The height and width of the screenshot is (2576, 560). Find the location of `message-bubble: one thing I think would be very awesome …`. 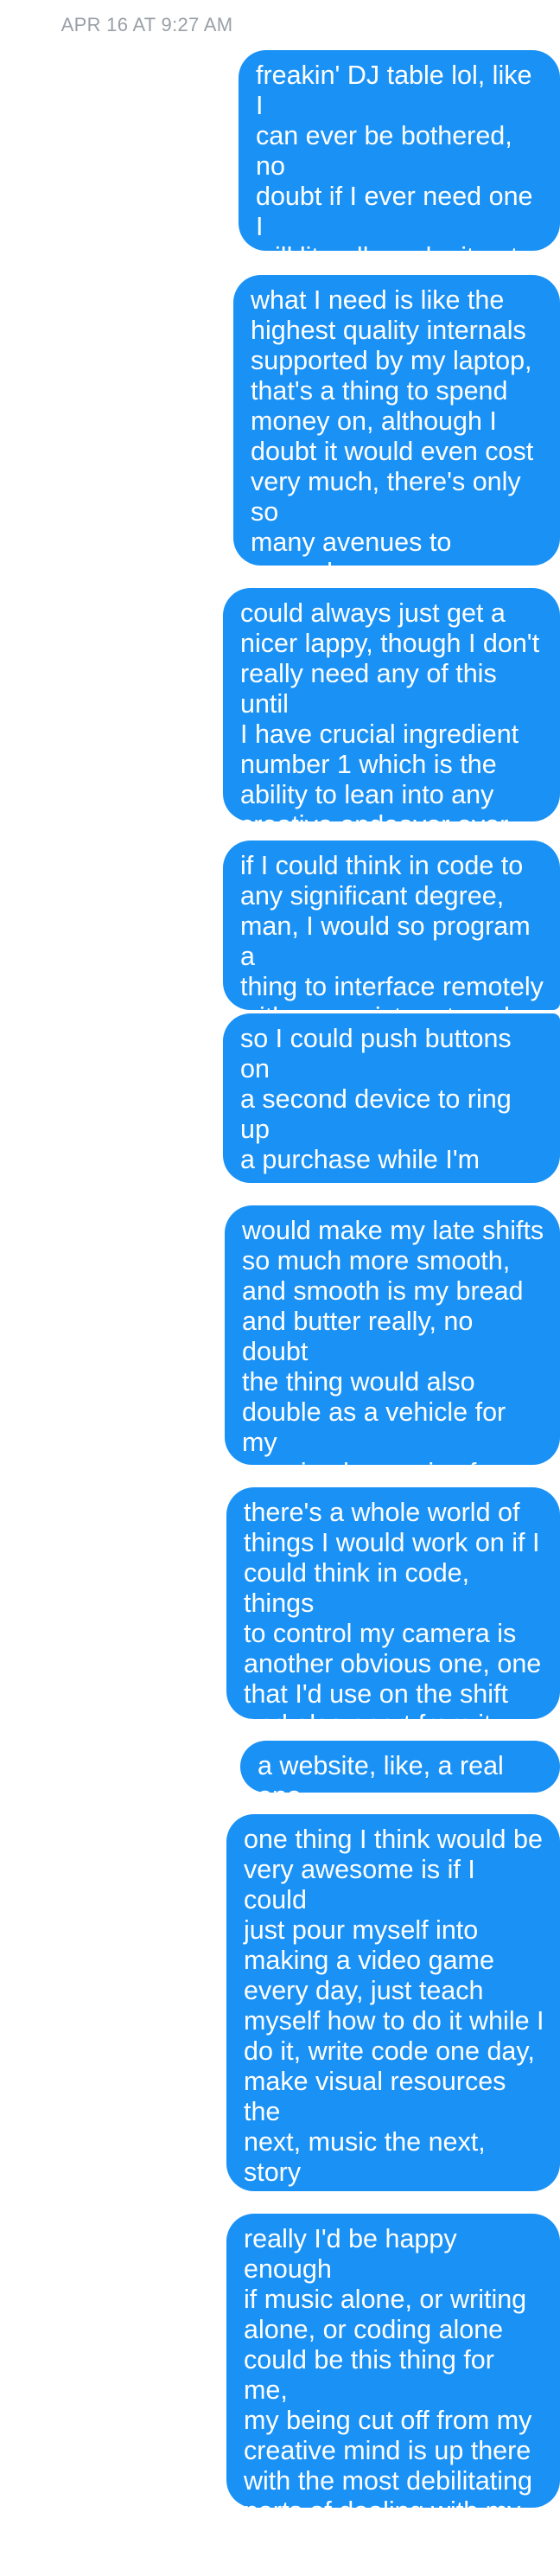

message-bubble: one thing I think would be very awesome … is located at coordinates (393, 2046).